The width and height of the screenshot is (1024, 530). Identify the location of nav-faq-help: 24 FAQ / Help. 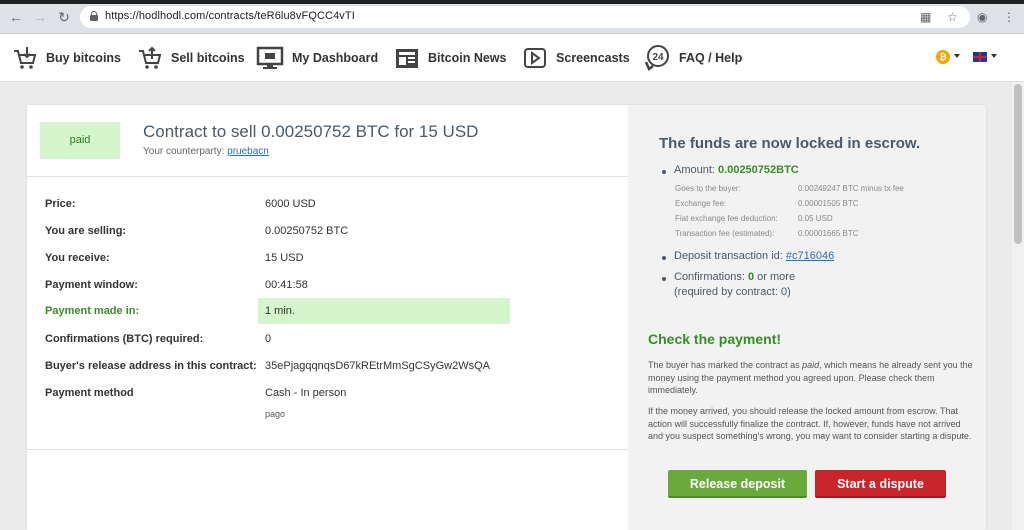
(692, 58).